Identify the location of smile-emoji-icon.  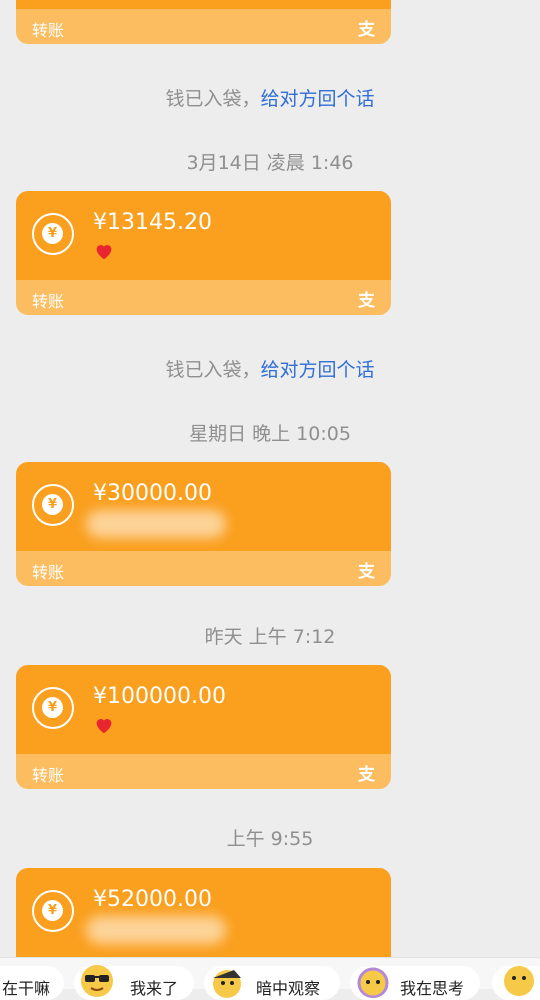
(519, 981).